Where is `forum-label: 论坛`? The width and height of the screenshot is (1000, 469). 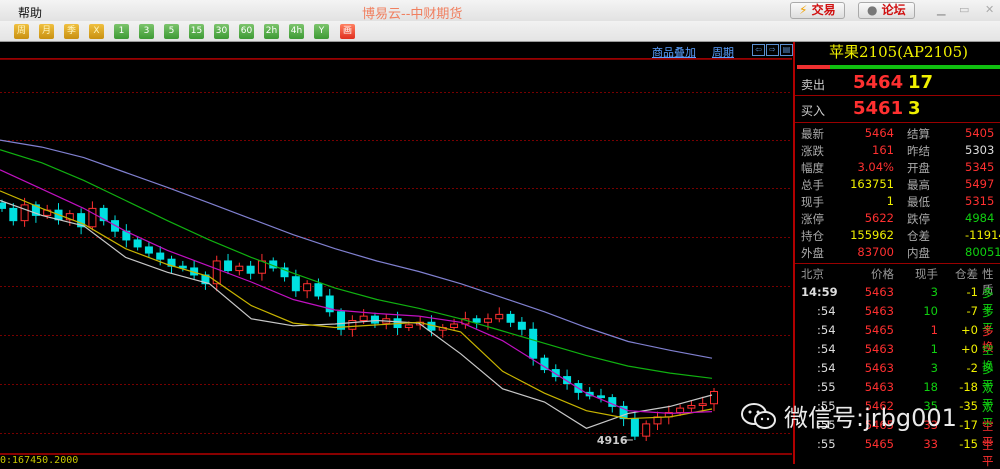
forum-label: 论坛 is located at coordinates (893, 10).